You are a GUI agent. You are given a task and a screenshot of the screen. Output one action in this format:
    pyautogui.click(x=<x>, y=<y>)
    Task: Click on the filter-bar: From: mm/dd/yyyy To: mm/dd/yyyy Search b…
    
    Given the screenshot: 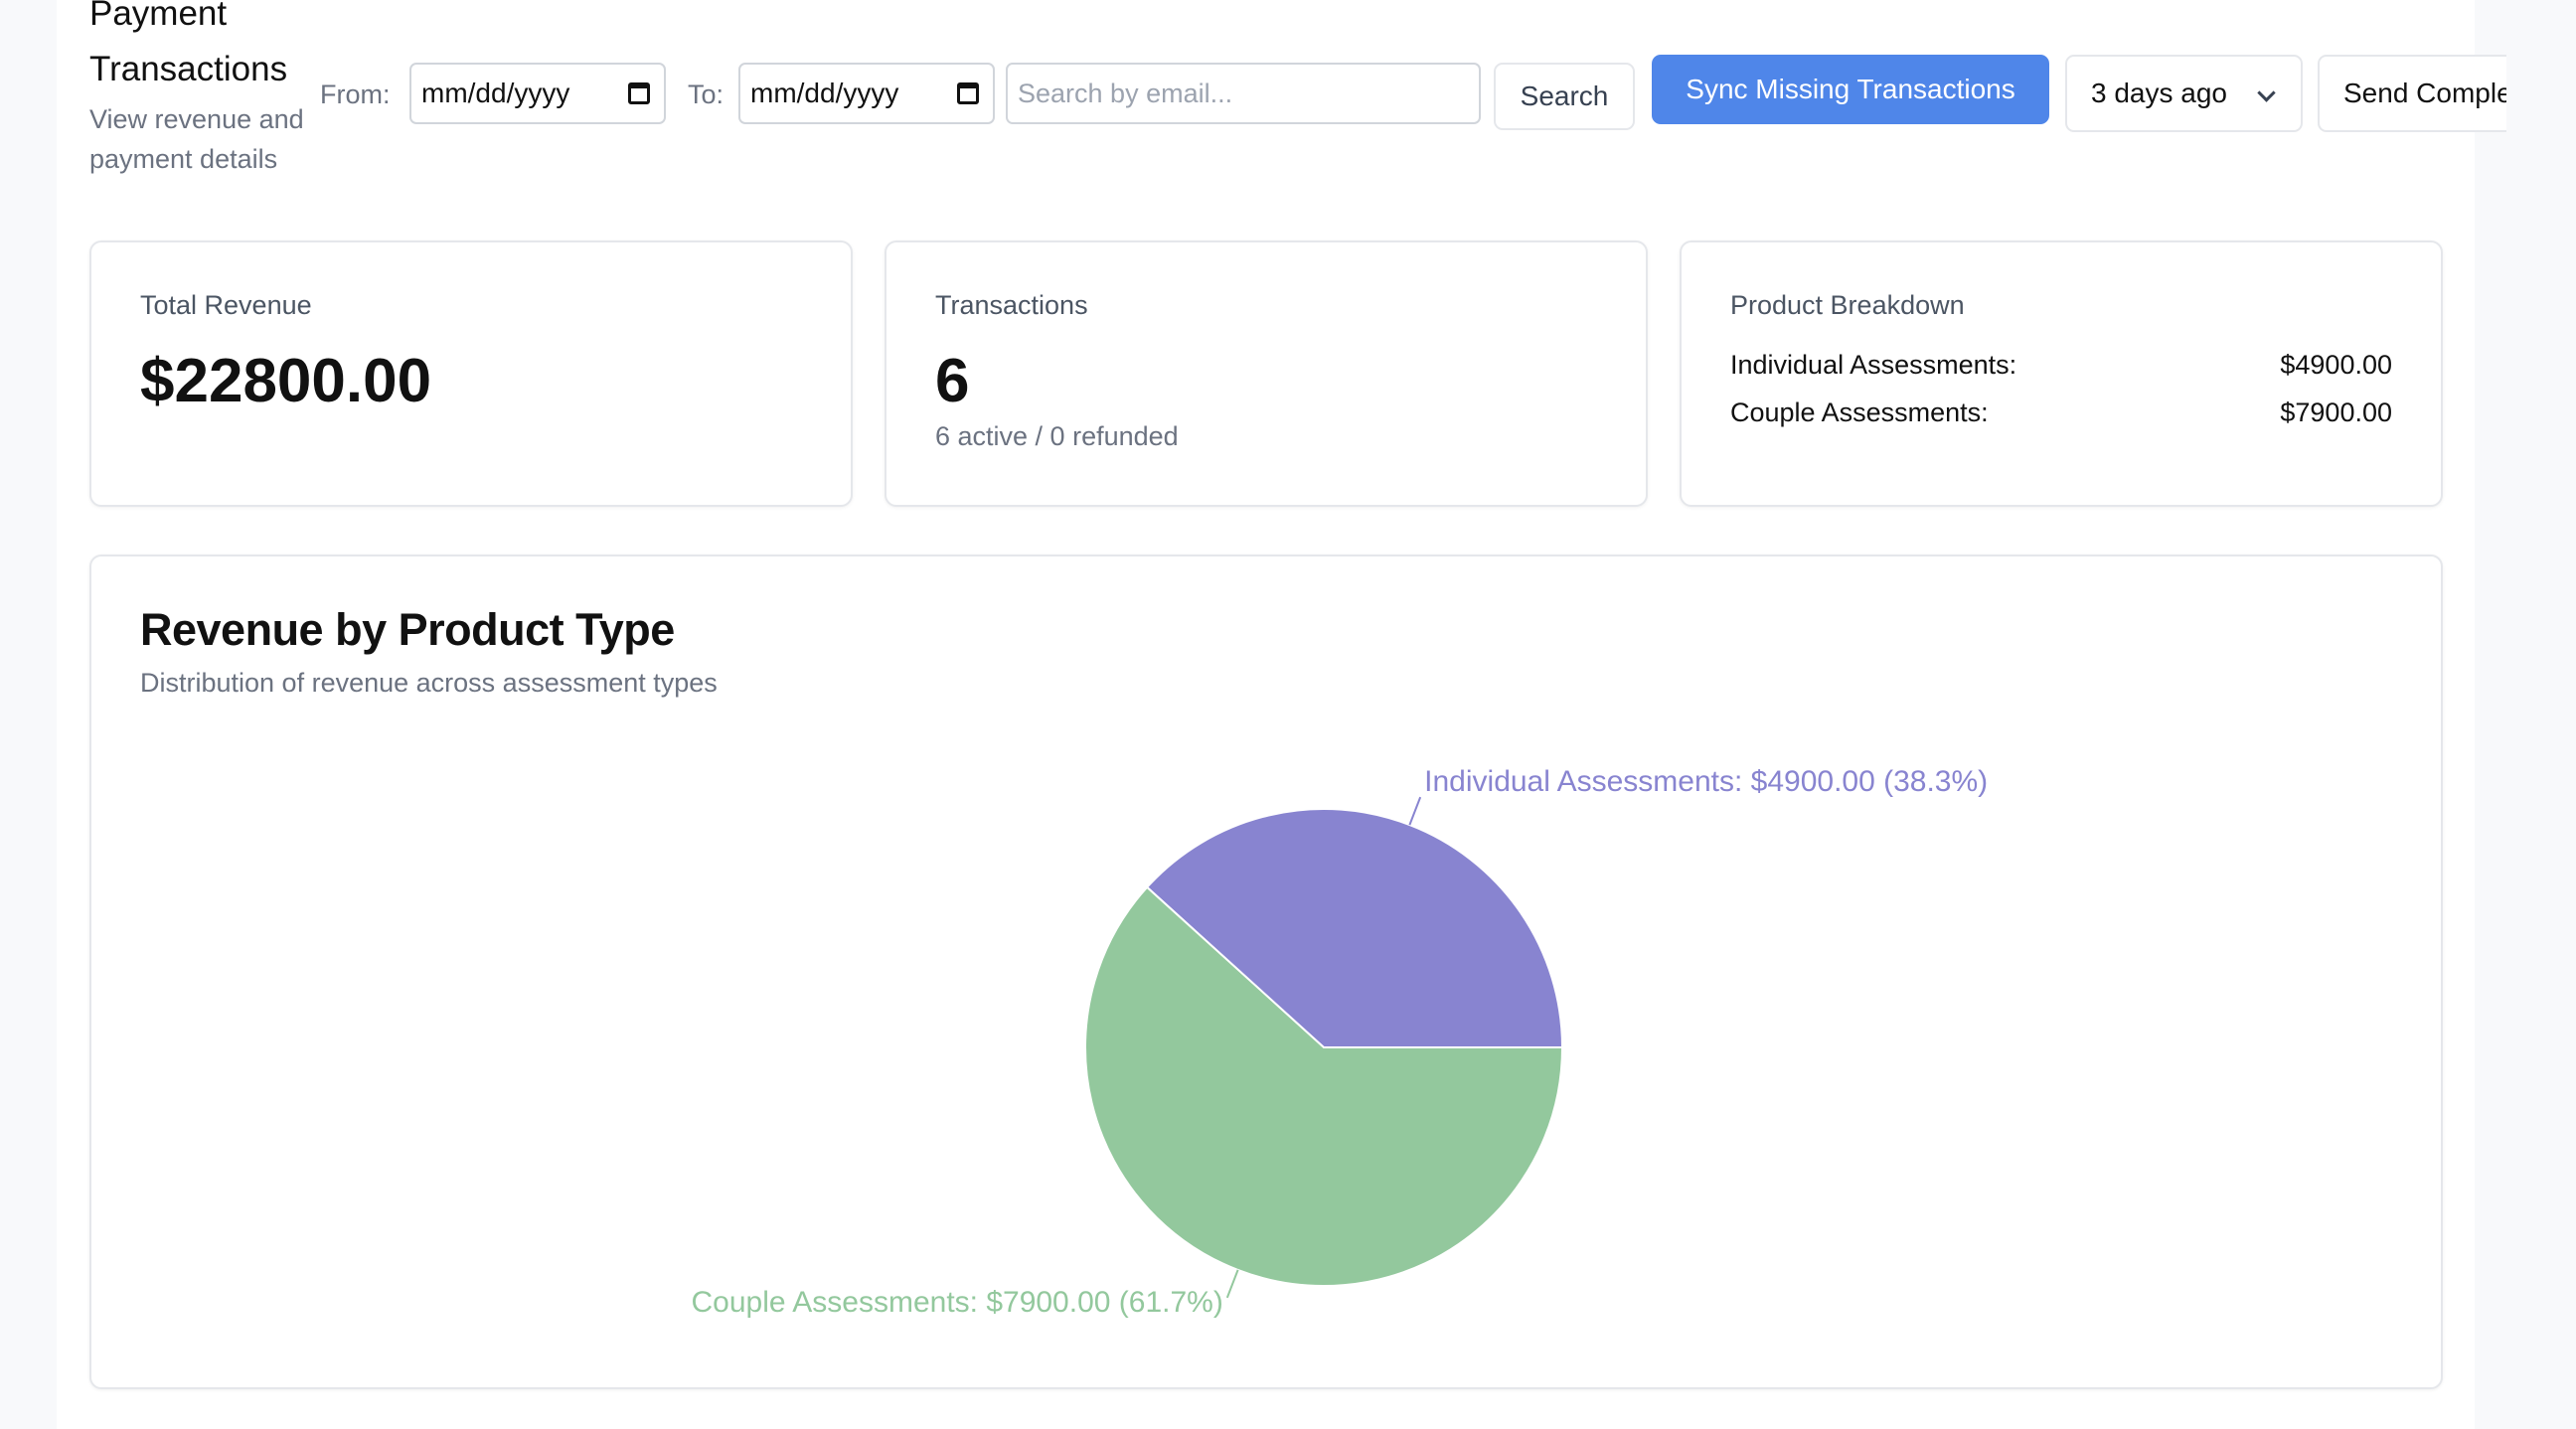 What is the action you would take?
    pyautogui.click(x=1413, y=95)
    